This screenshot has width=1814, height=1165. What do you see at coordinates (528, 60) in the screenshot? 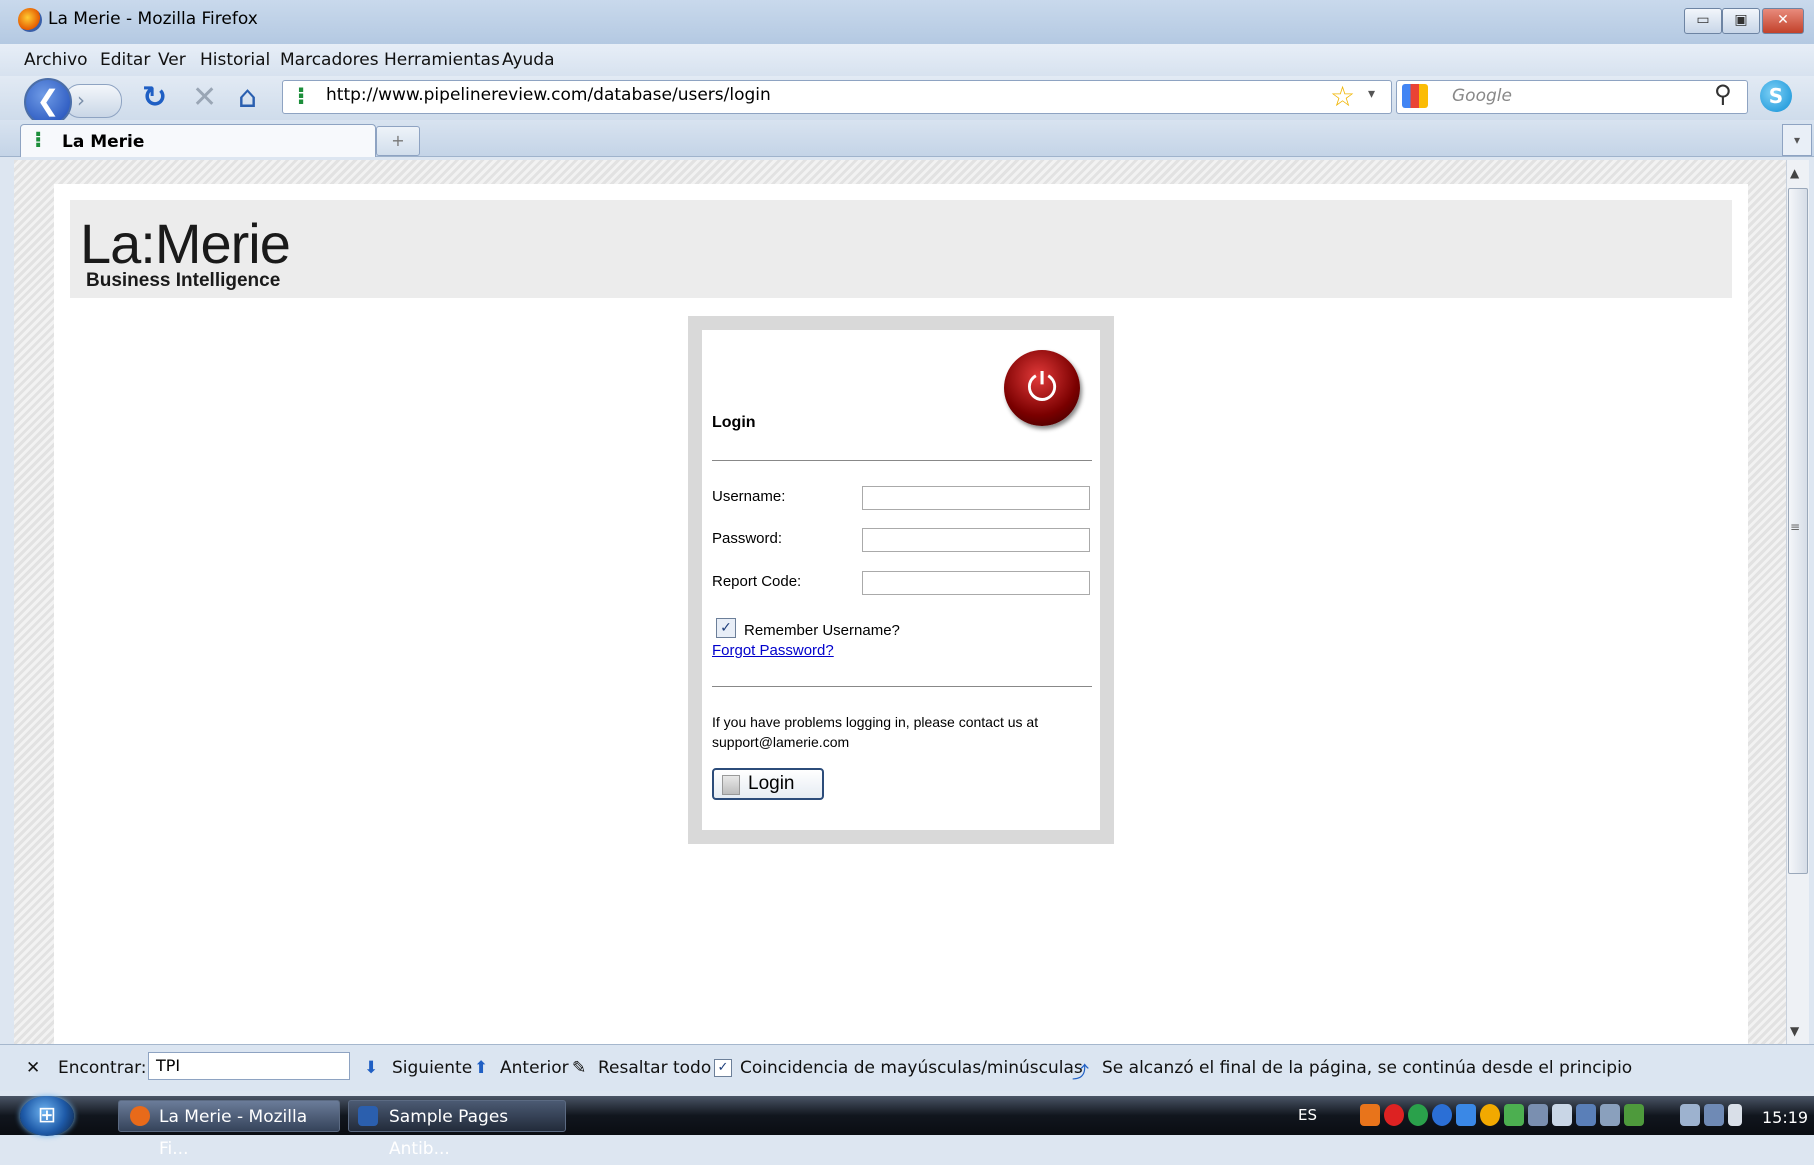
I see `menu-ayuda: Ayuda` at bounding box center [528, 60].